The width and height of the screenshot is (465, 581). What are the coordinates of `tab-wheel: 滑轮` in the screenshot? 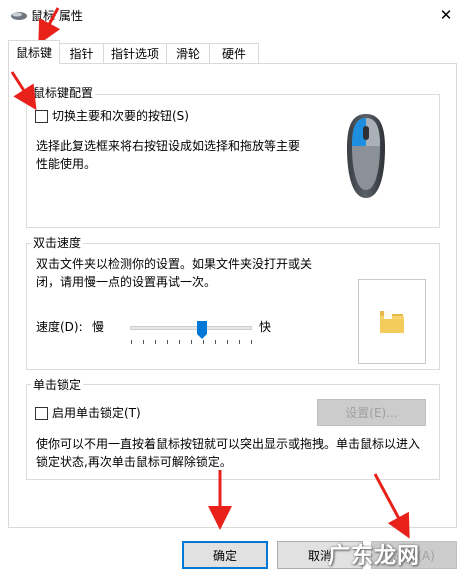 It's located at (188, 53).